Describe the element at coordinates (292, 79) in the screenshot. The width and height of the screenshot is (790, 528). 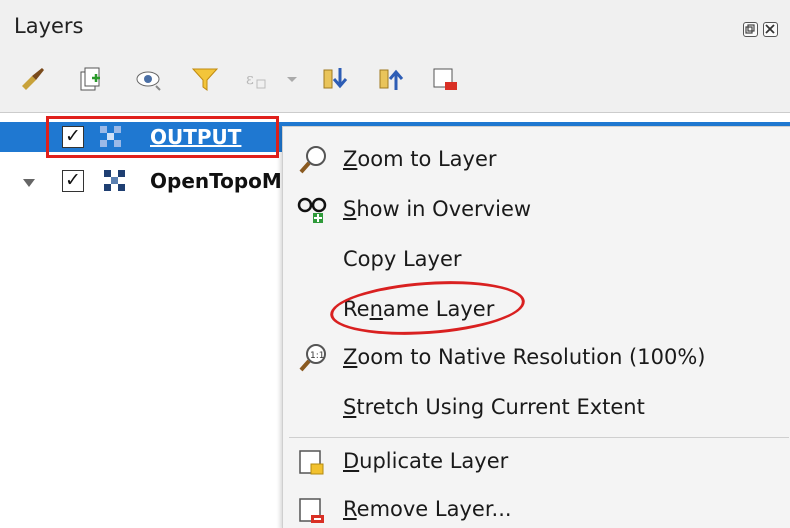
I see `chevron-down-icon` at that location.